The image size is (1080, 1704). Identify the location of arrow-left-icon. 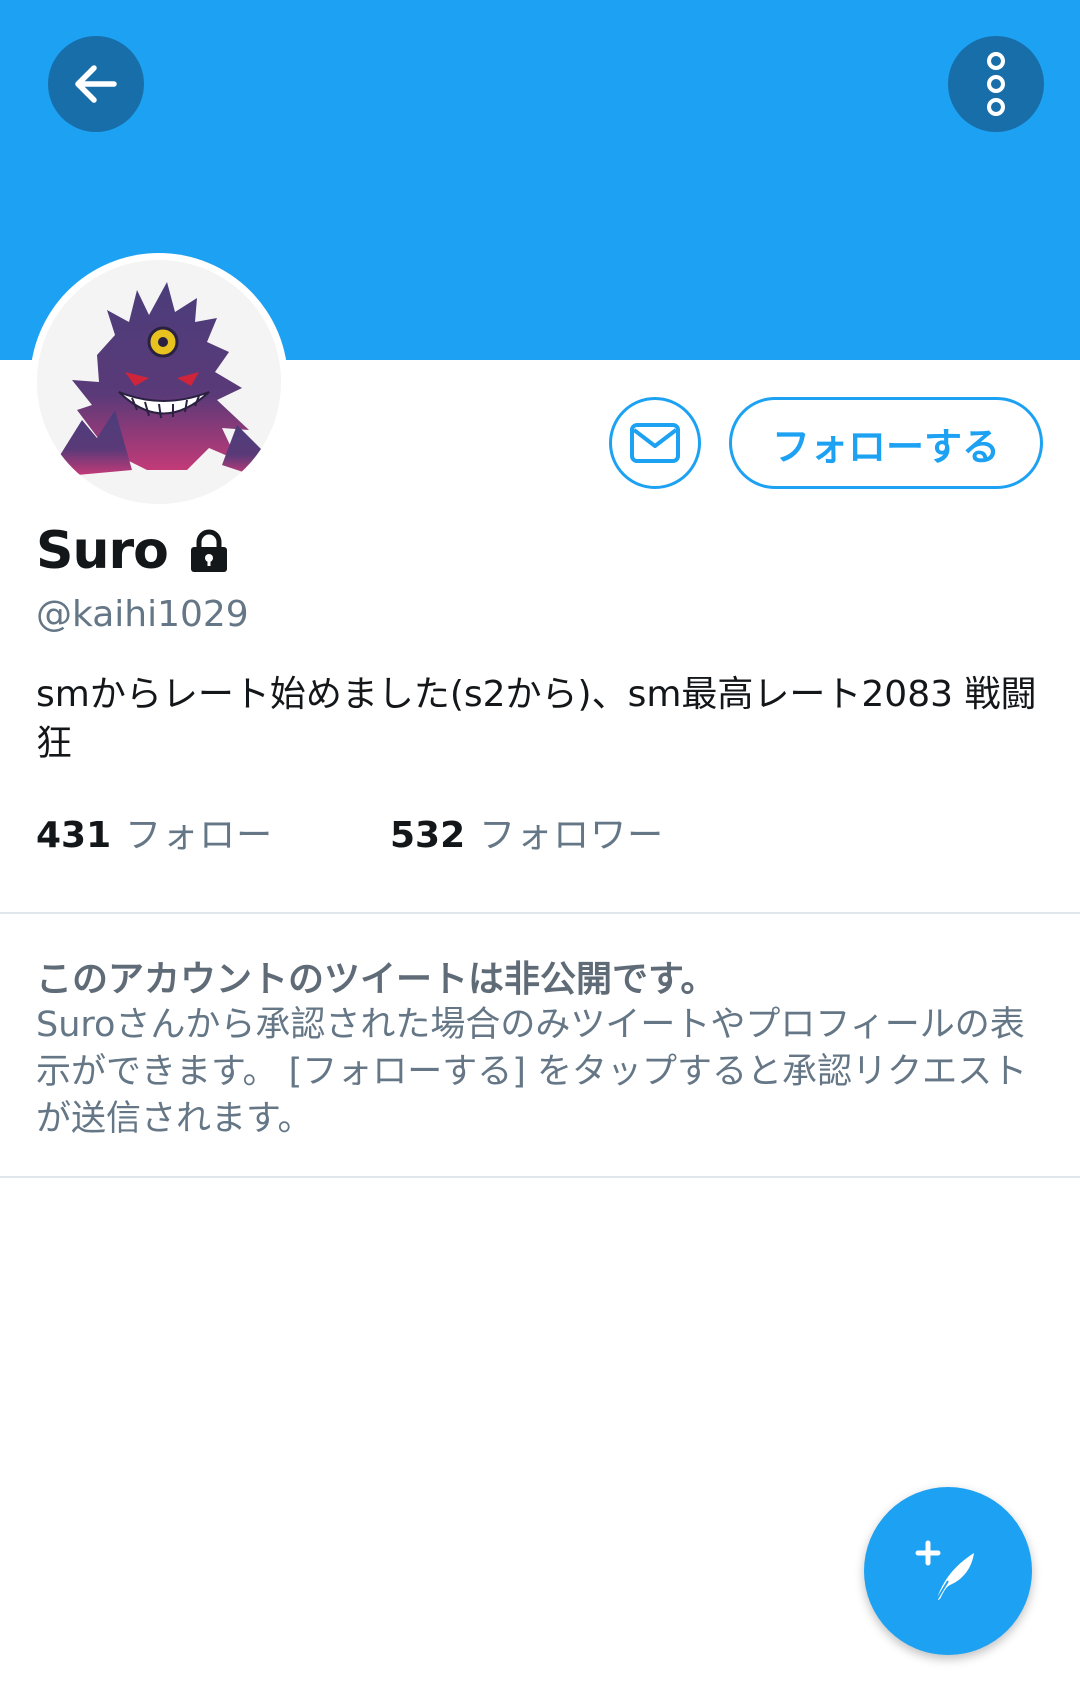
(96, 84).